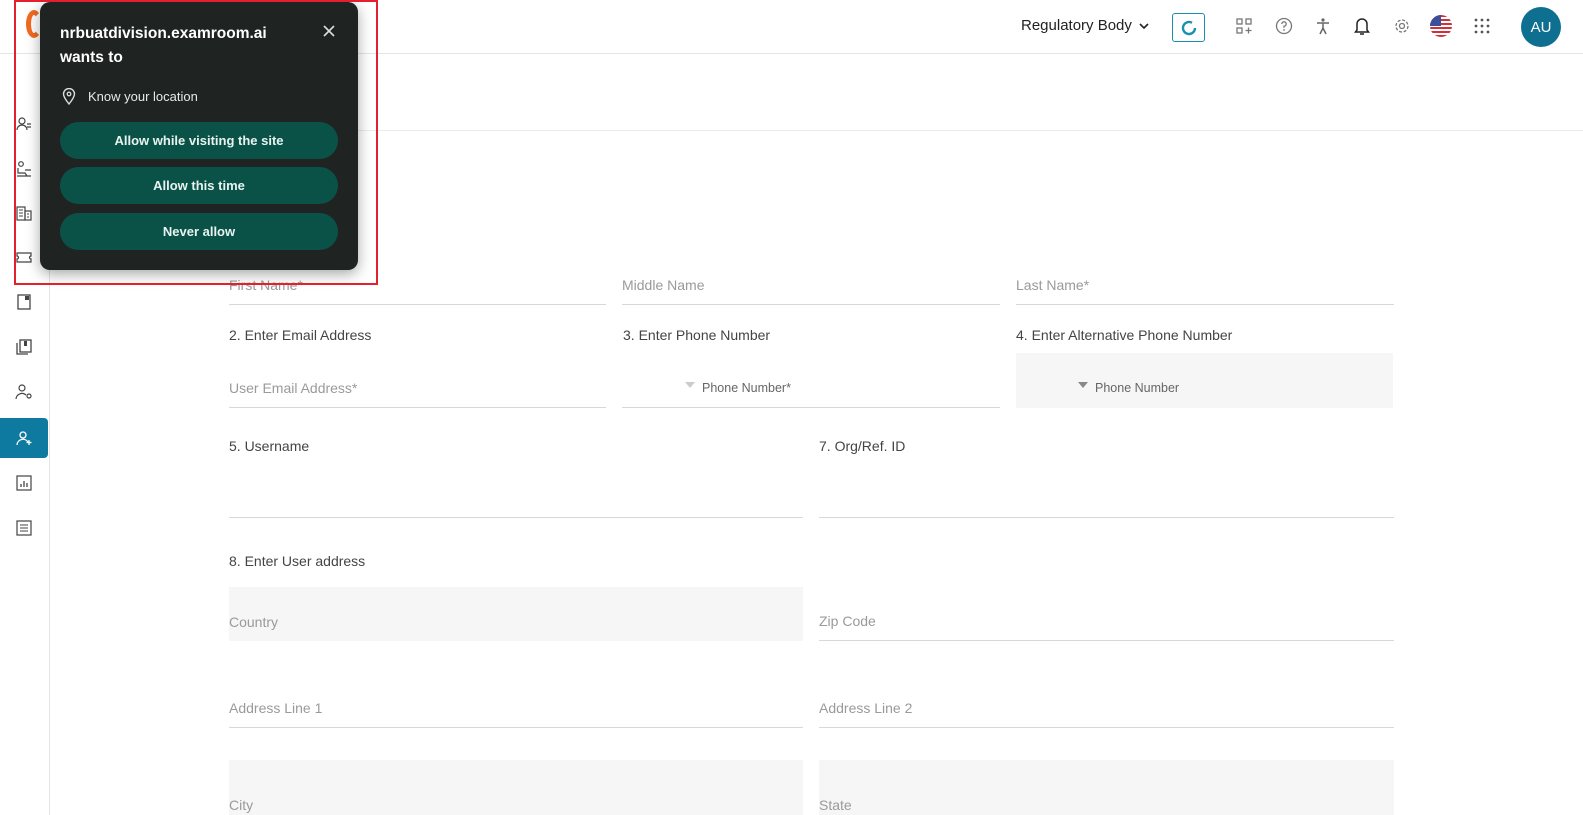 This screenshot has width=1583, height=815. What do you see at coordinates (1106, 787) in the screenshot?
I see `state-field: State` at bounding box center [1106, 787].